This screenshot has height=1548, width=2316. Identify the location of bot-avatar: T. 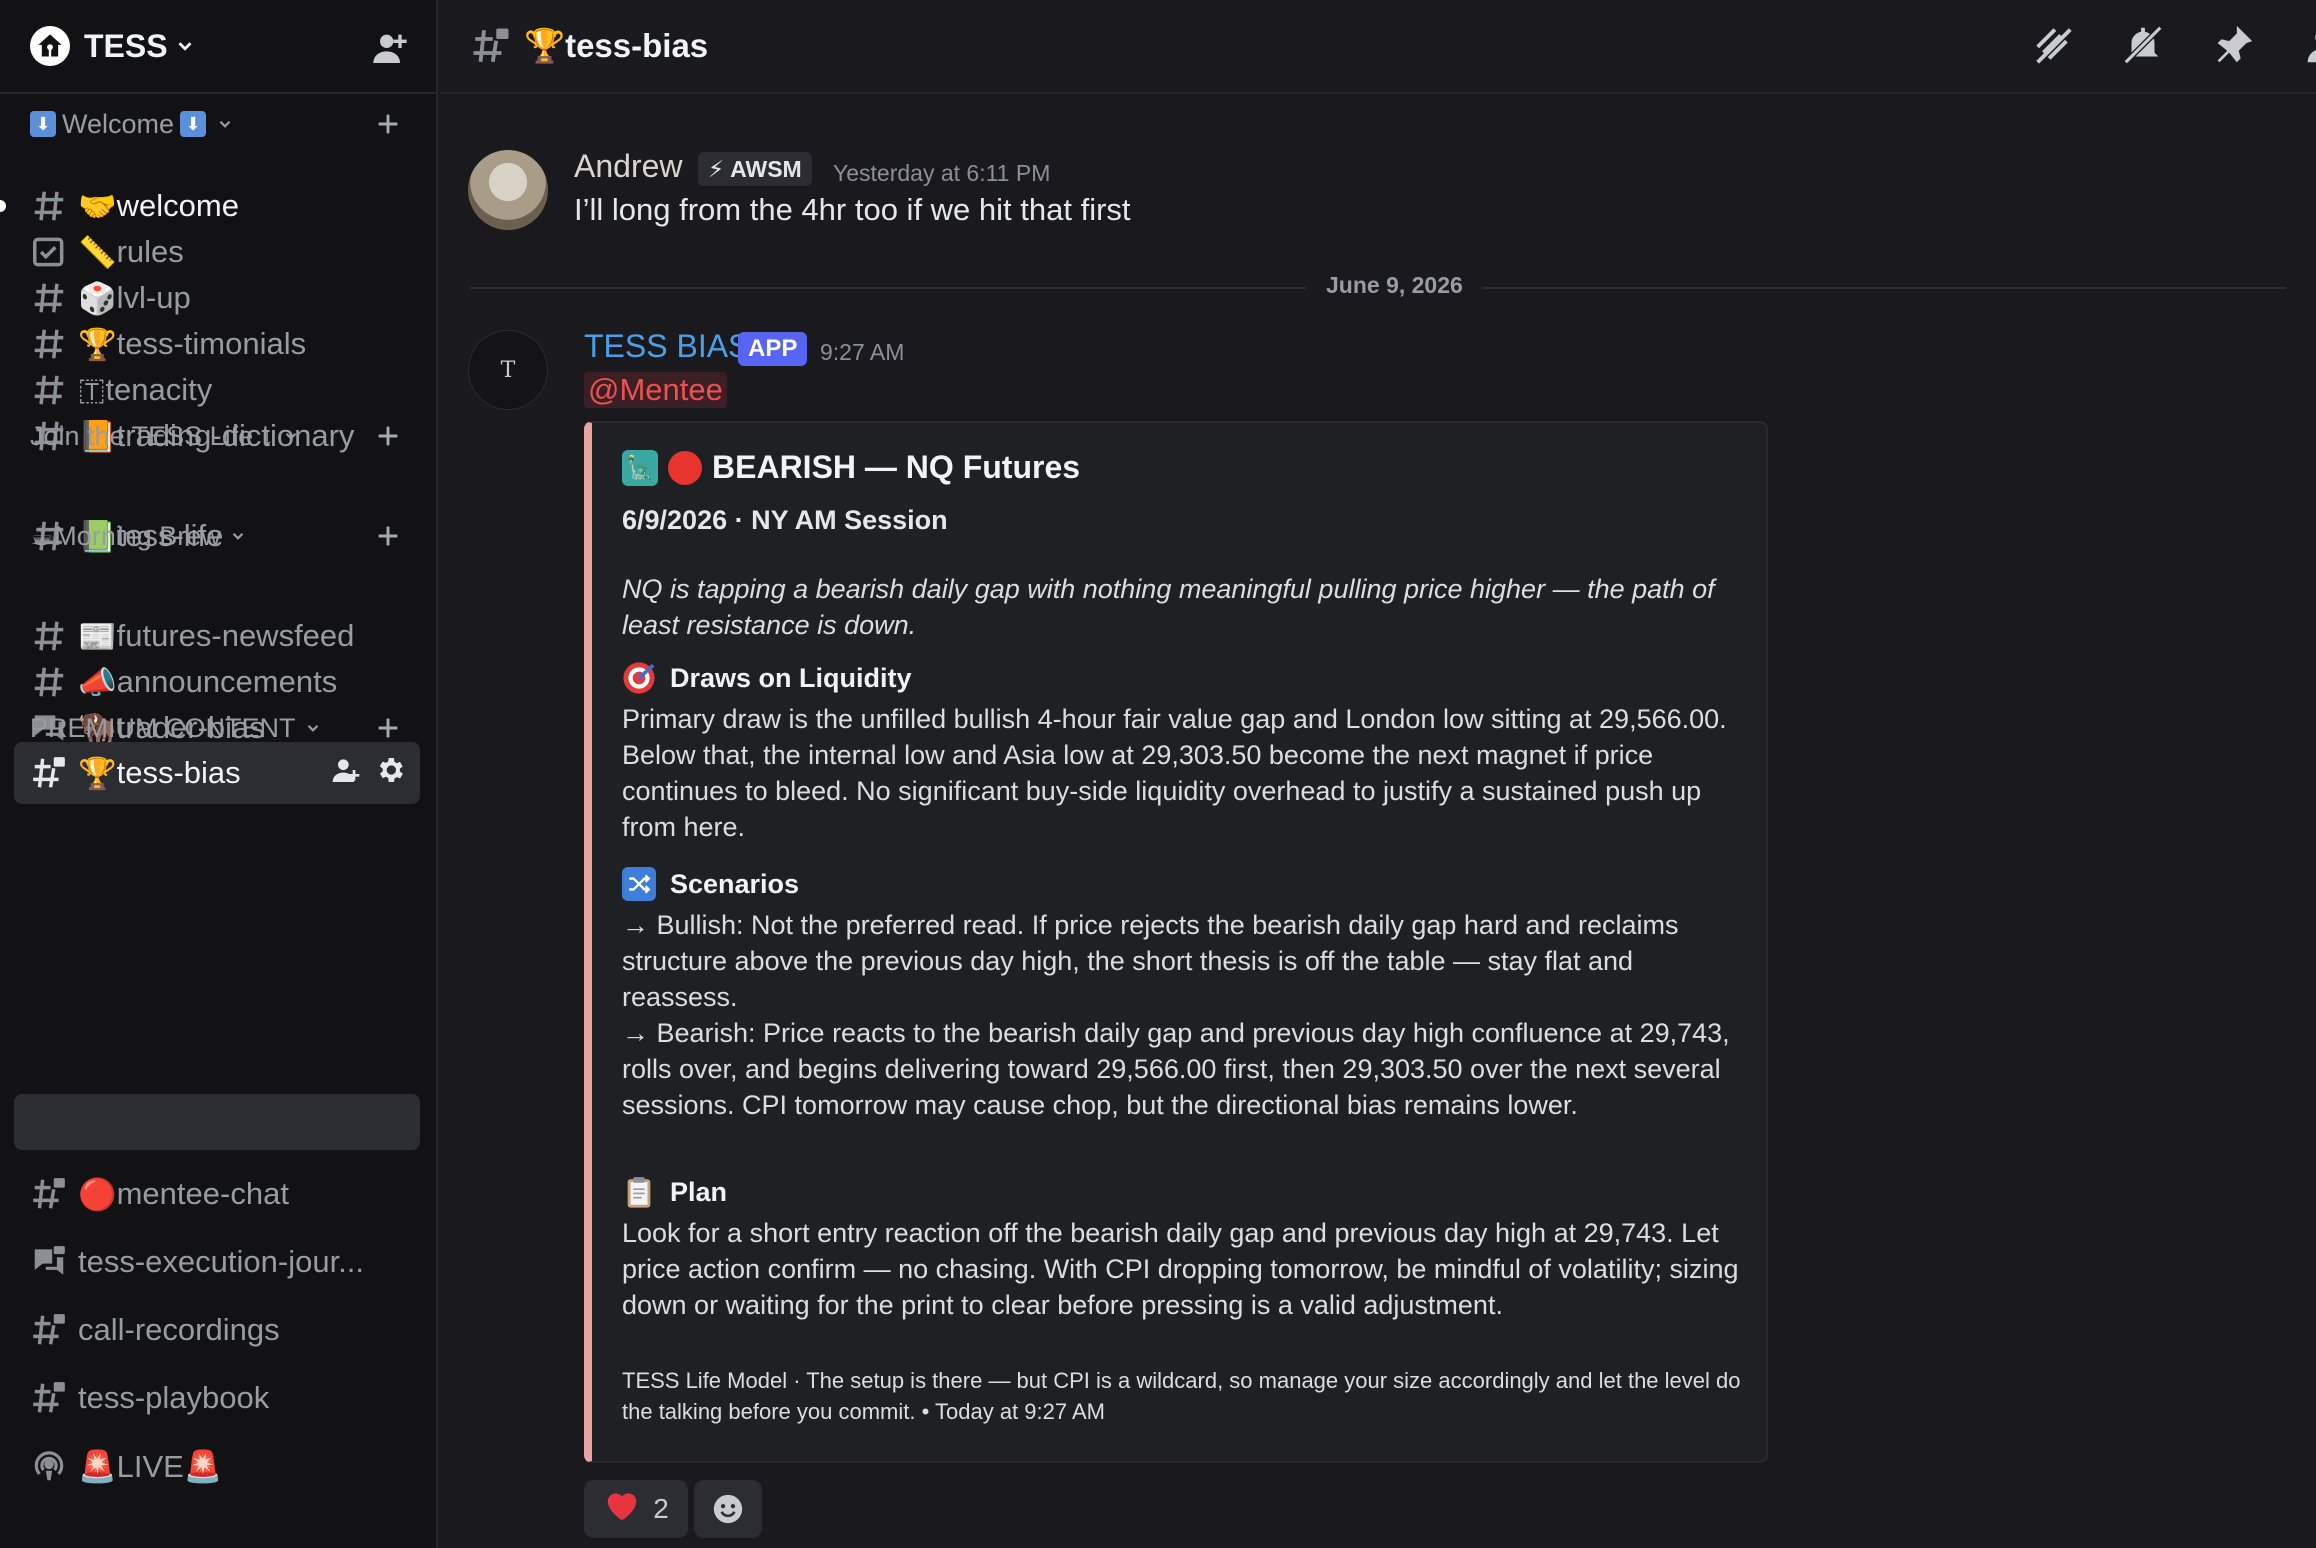
(508, 370).